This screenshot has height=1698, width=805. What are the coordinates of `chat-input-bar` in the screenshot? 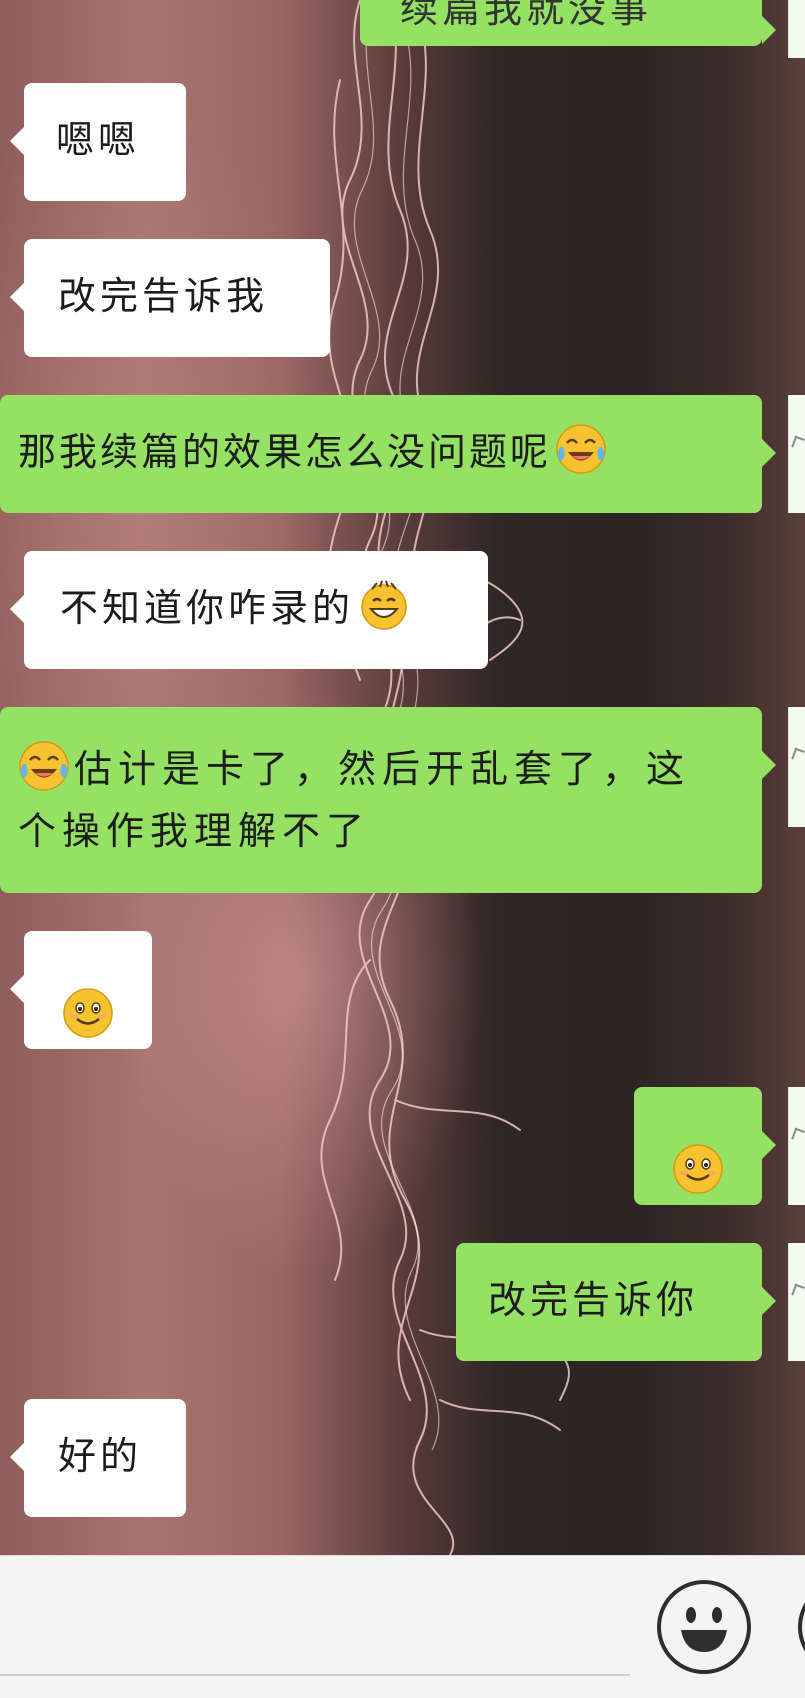 It's located at (402, 1626).